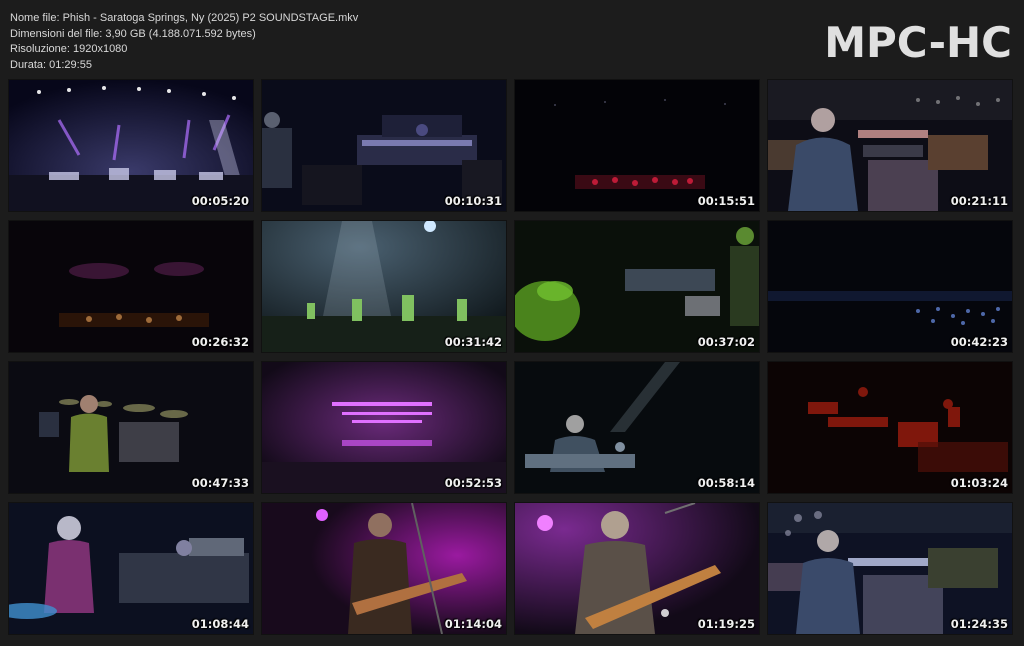 The image size is (1024, 646). Describe the element at coordinates (726, 201) in the screenshot. I see `timestamp: 00:15:51` at that location.